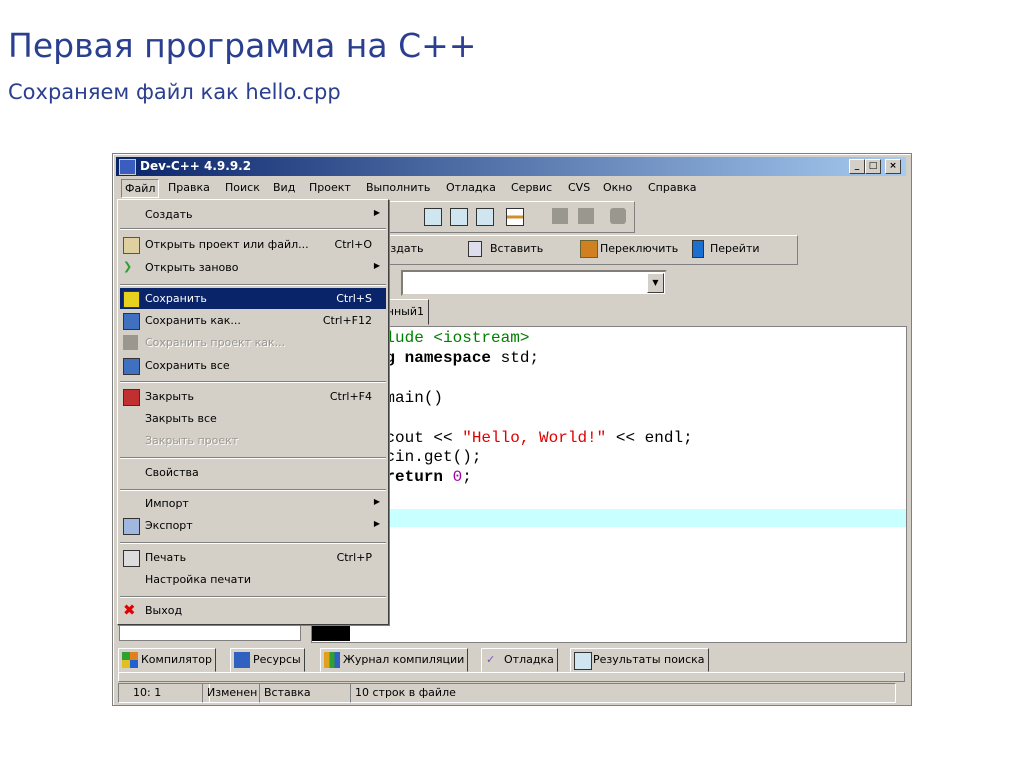  What do you see at coordinates (579, 187) in the screenshot?
I see `menu-cvs: CVS` at bounding box center [579, 187].